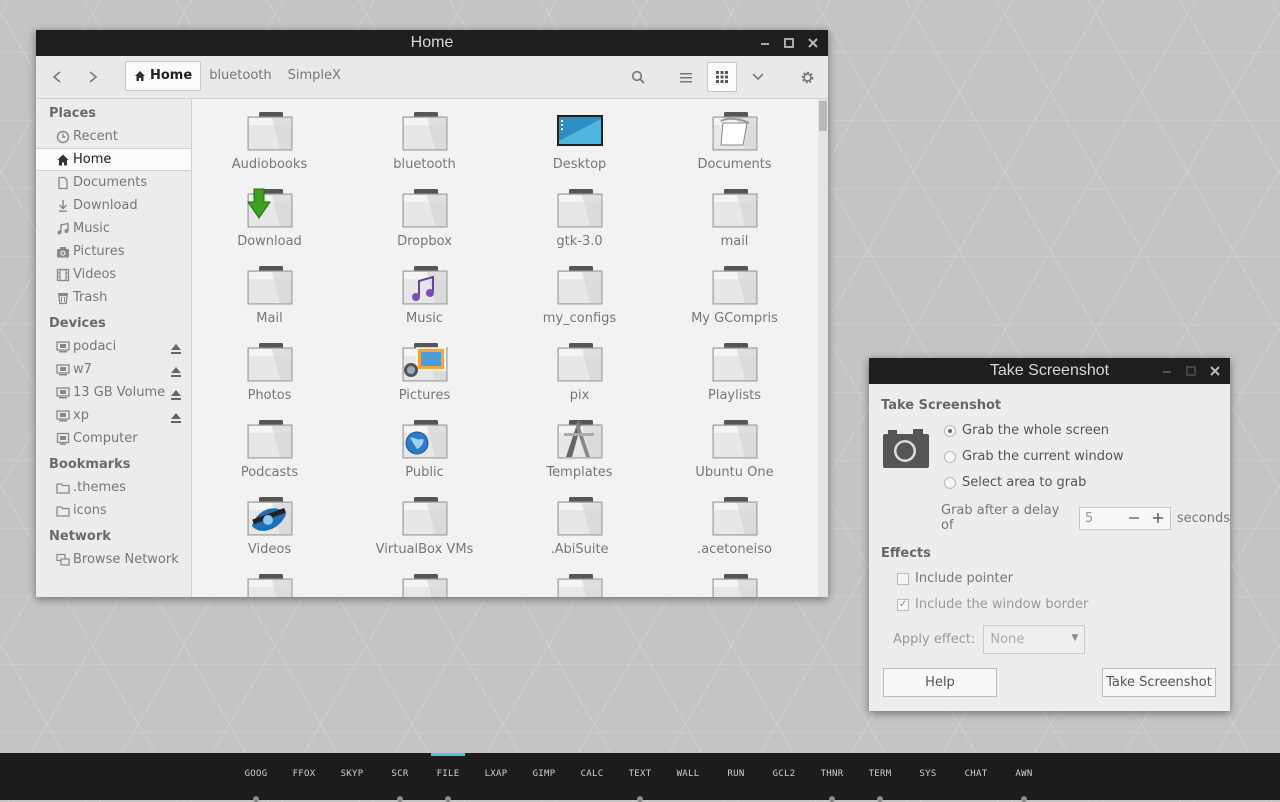 The width and height of the screenshot is (1280, 802). Describe the element at coordinates (113, 228) in the screenshot. I see `sidebar-item-music: Music` at that location.